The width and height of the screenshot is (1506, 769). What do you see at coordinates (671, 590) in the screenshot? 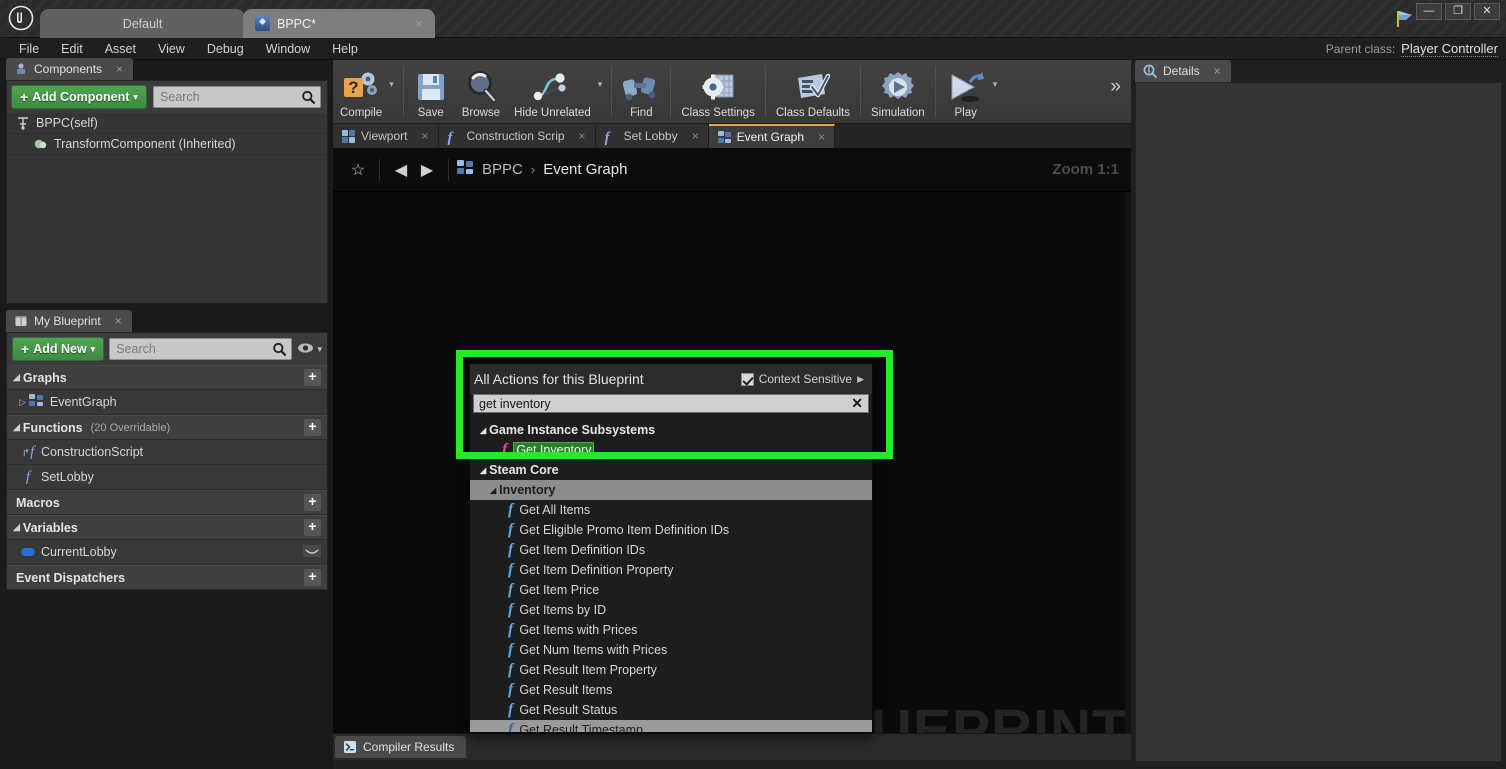
I see `action-item: f Get Item Price` at bounding box center [671, 590].